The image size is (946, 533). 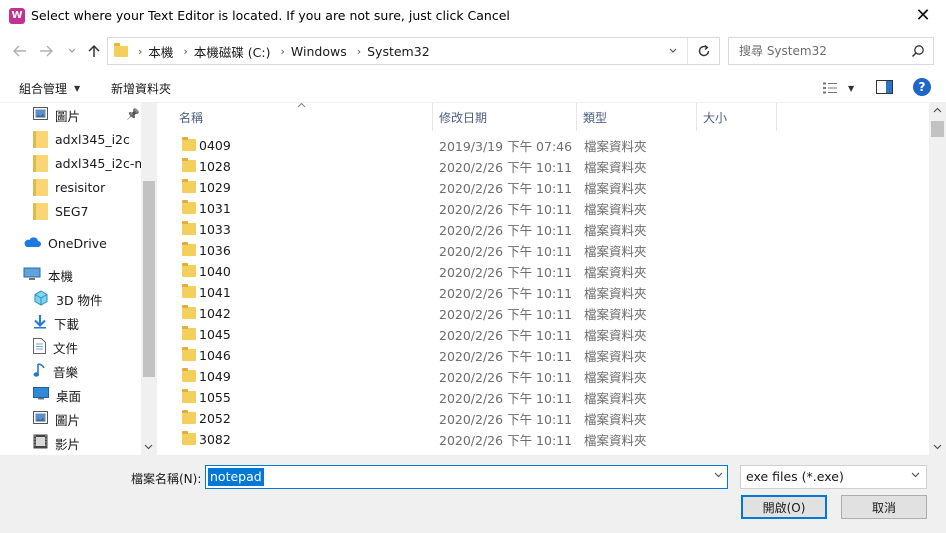 I want to click on file-list-scroll-thumb, so click(x=937, y=129).